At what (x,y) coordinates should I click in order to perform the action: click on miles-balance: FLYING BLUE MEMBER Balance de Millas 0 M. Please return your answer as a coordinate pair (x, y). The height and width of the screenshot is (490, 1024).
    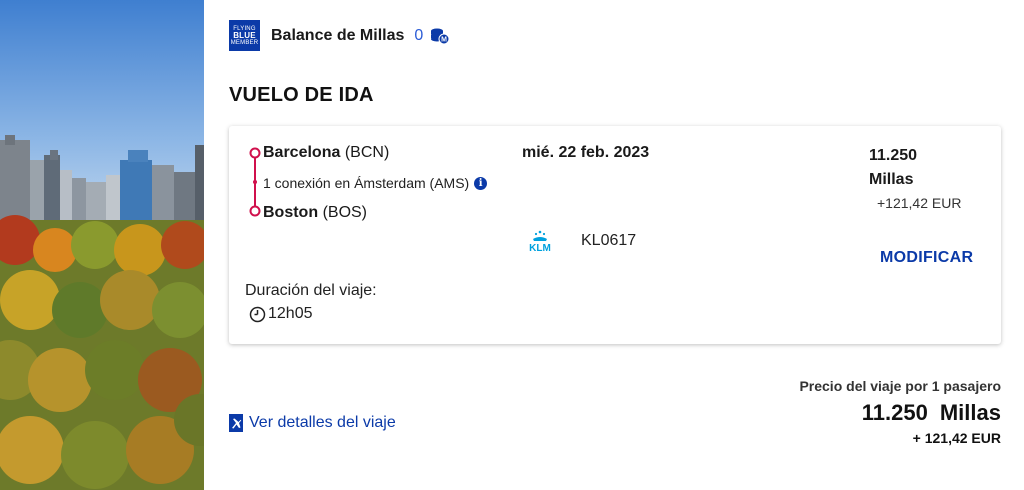
    Looking at the image, I should click on (339, 35).